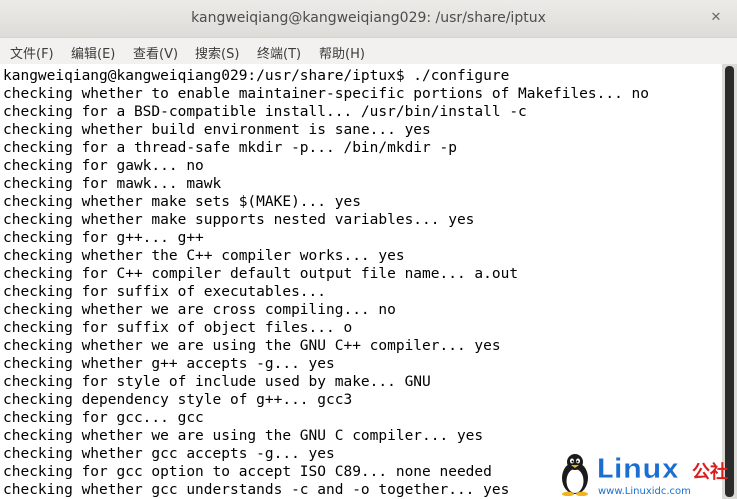 The image size is (737, 499). Describe the element at coordinates (103, 166) in the screenshot. I see `terminal-line: checking for gawk... no` at that location.